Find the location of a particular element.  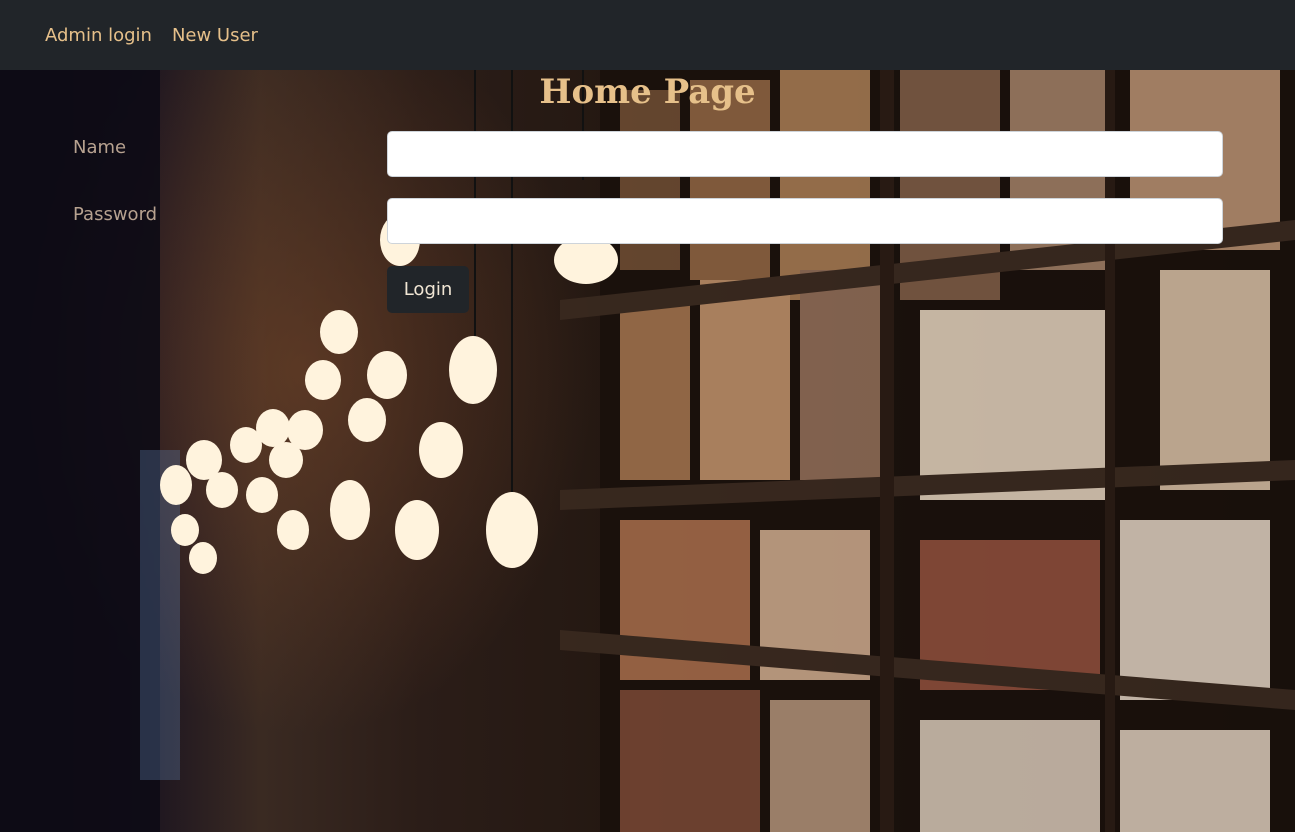

name-label: Name is located at coordinates (100, 147).